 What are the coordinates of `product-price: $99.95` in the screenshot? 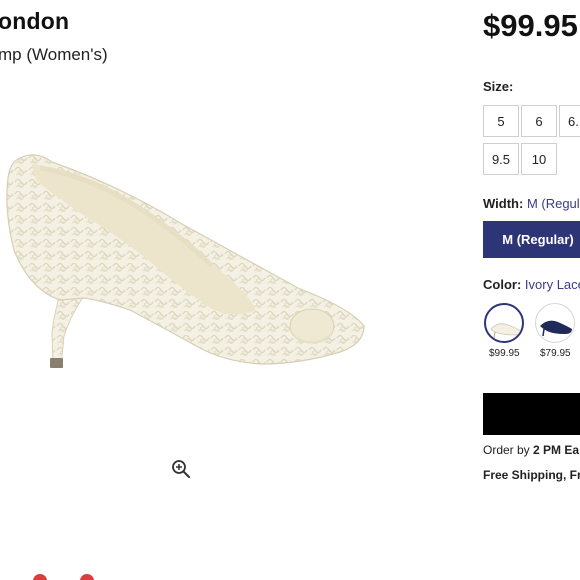 It's located at (530, 25).